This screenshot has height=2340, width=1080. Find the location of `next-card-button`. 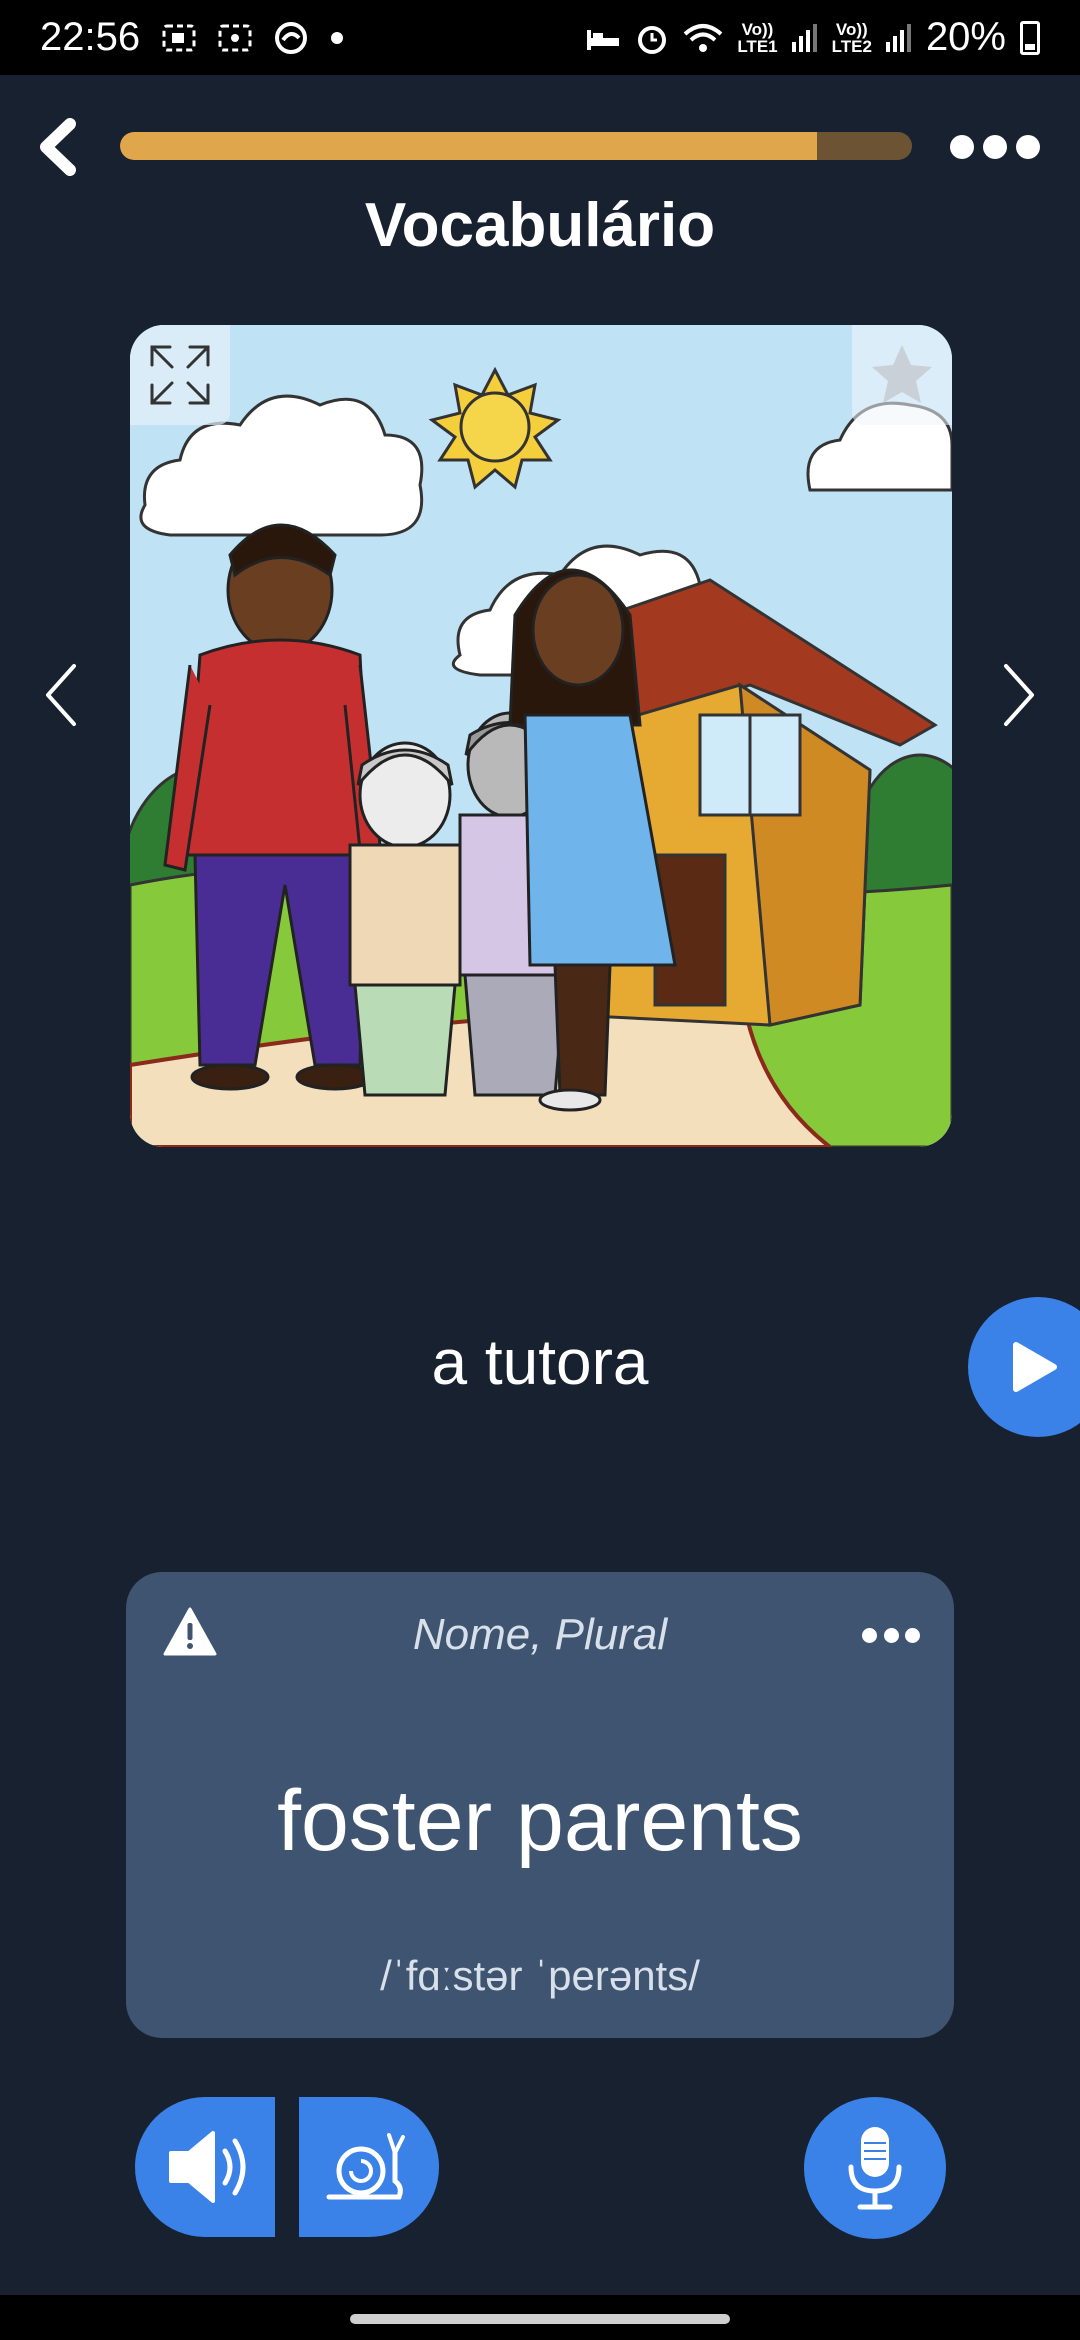

next-card-button is located at coordinates (1017, 695).